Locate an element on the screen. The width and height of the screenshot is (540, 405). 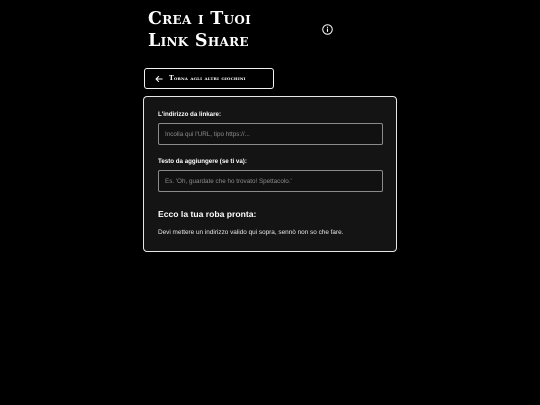
back-button-label: Torna agli altri giochini is located at coordinates (207, 78).